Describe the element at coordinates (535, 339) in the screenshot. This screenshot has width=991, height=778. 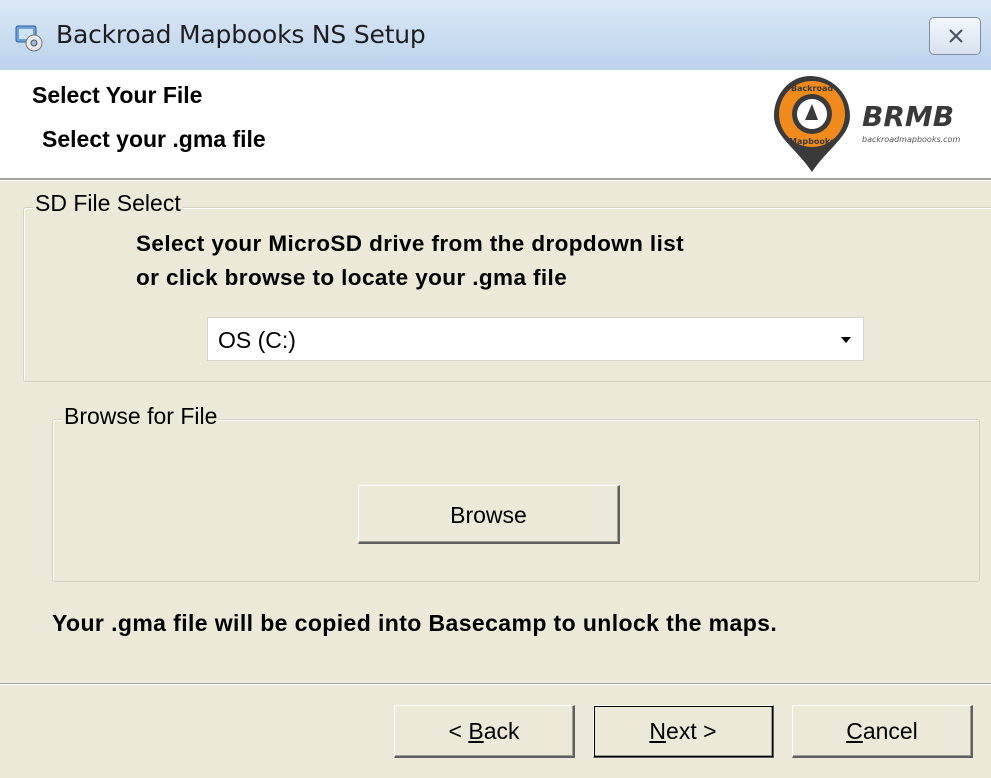
I see `drive-dropdown: OS (C:)` at that location.